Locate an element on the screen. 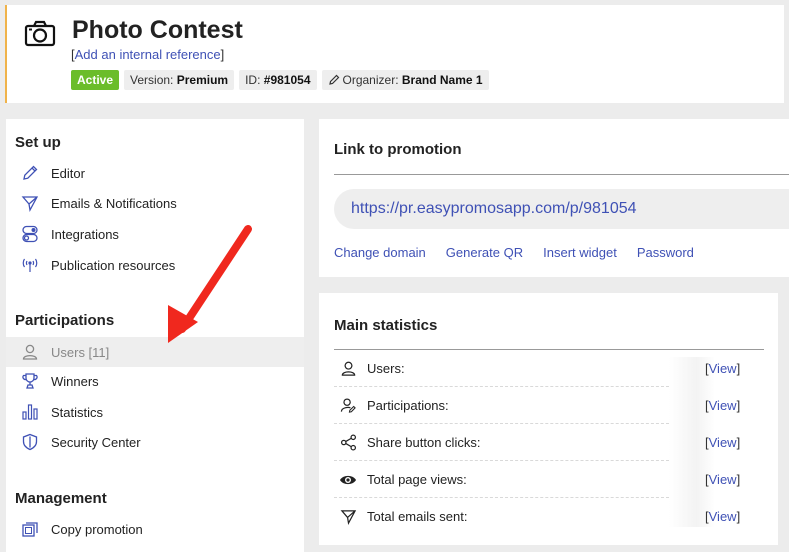 Image resolution: width=789 pixels, height=552 pixels. view-emails-sent-link: View is located at coordinates (723, 516).